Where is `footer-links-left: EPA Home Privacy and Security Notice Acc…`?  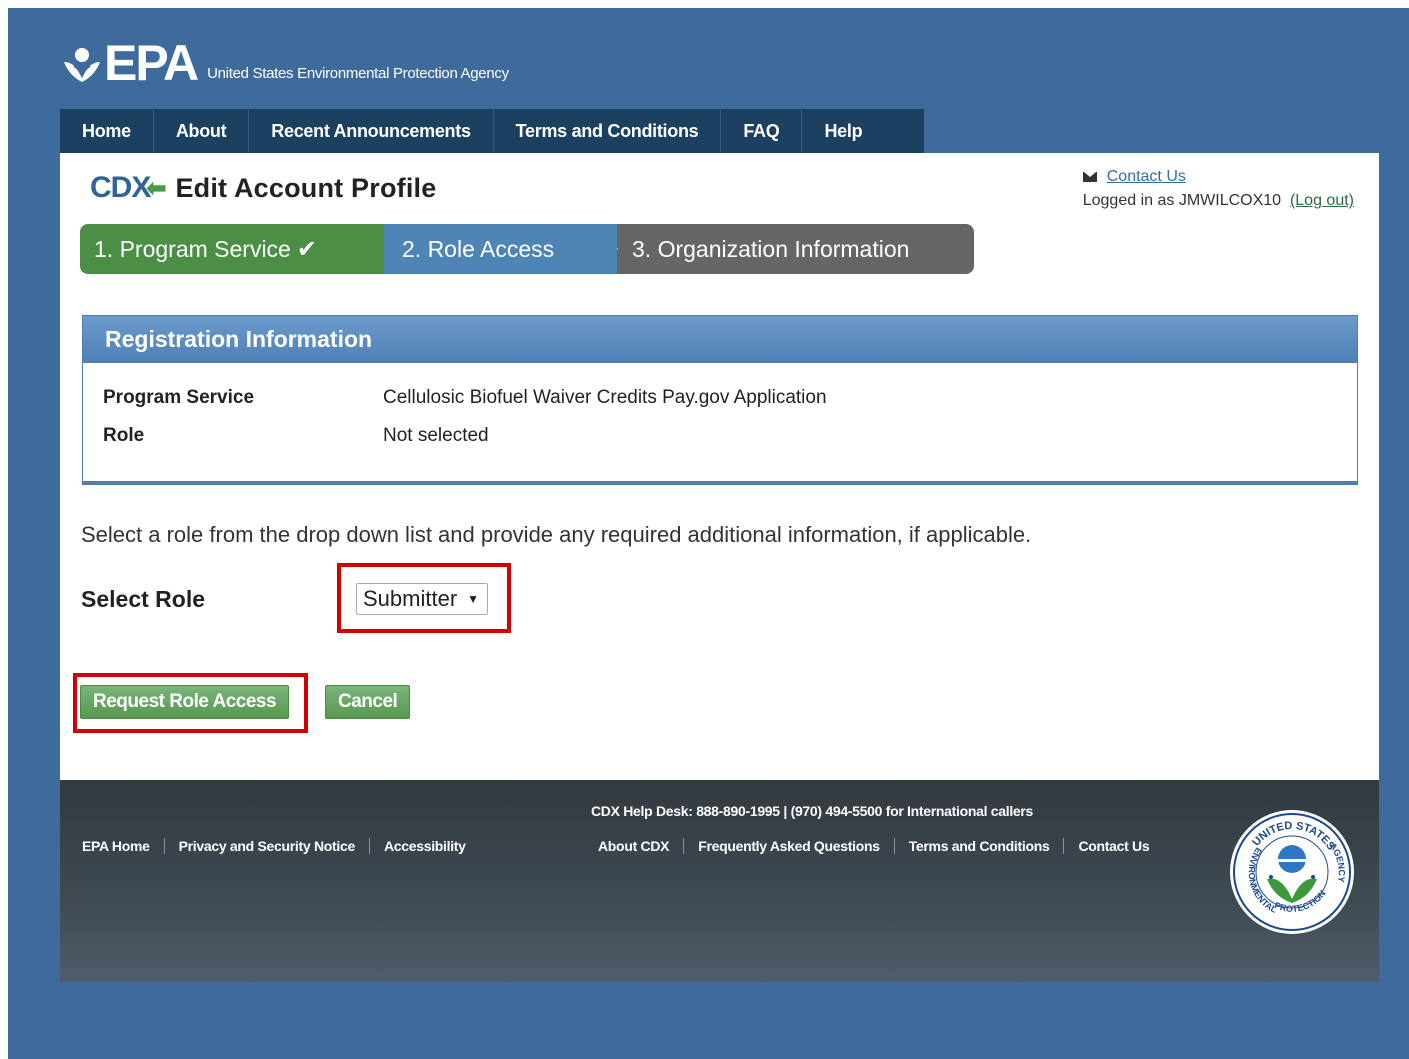 footer-links-left: EPA Home Privacy and Security Notice Acc… is located at coordinates (281, 846).